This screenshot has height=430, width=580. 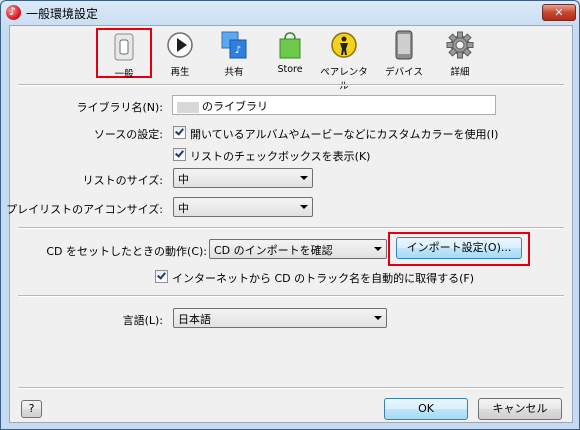 What do you see at coordinates (290, 69) in the screenshot?
I see `tab-store-label: Store` at bounding box center [290, 69].